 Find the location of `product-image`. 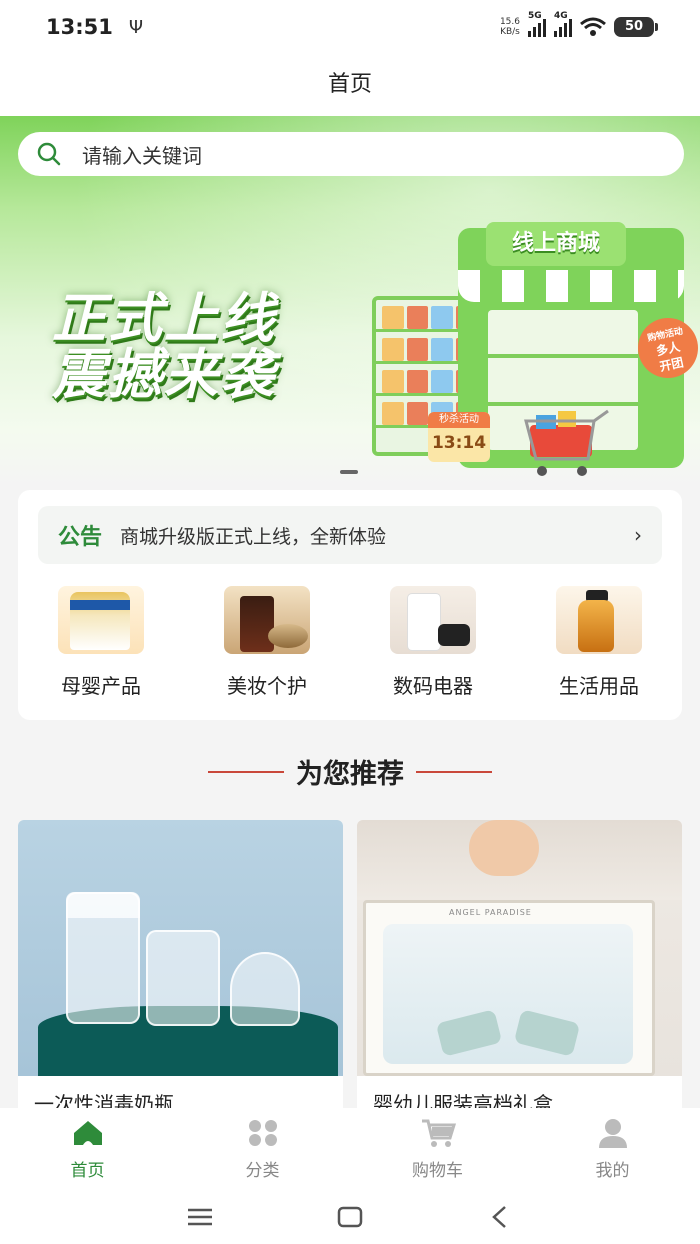

product-image is located at coordinates (180, 948).